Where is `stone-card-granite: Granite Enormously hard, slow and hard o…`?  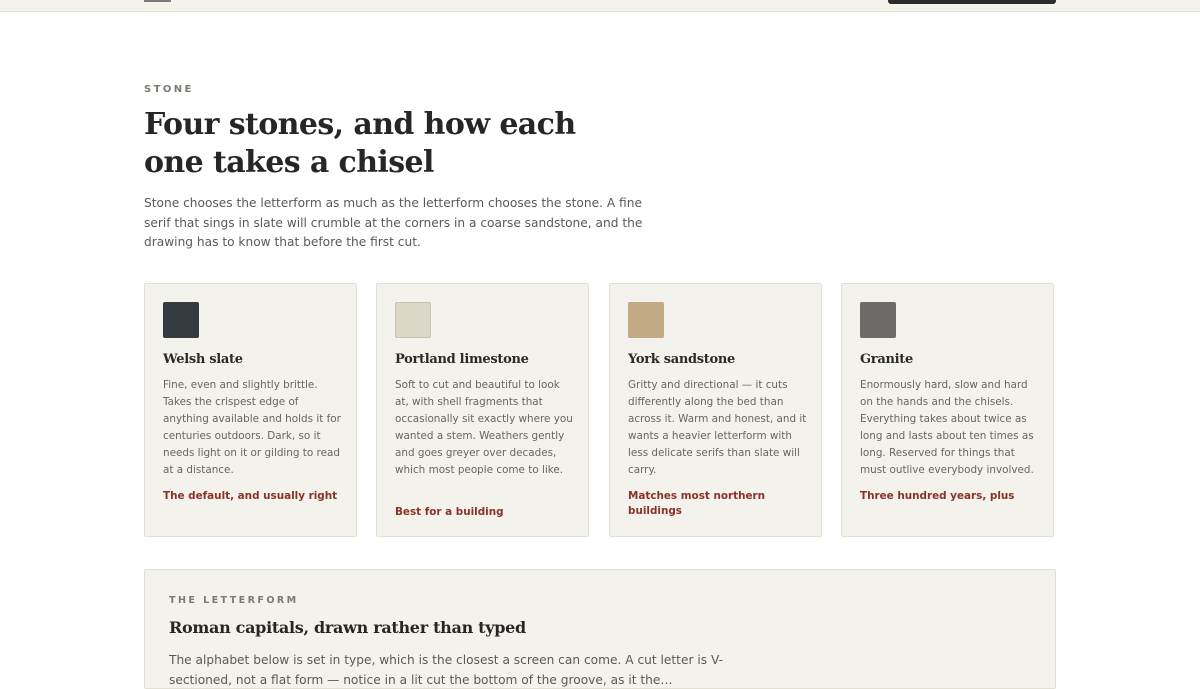
stone-card-granite: Granite Enormously hard, slow and hard o… is located at coordinates (947, 410).